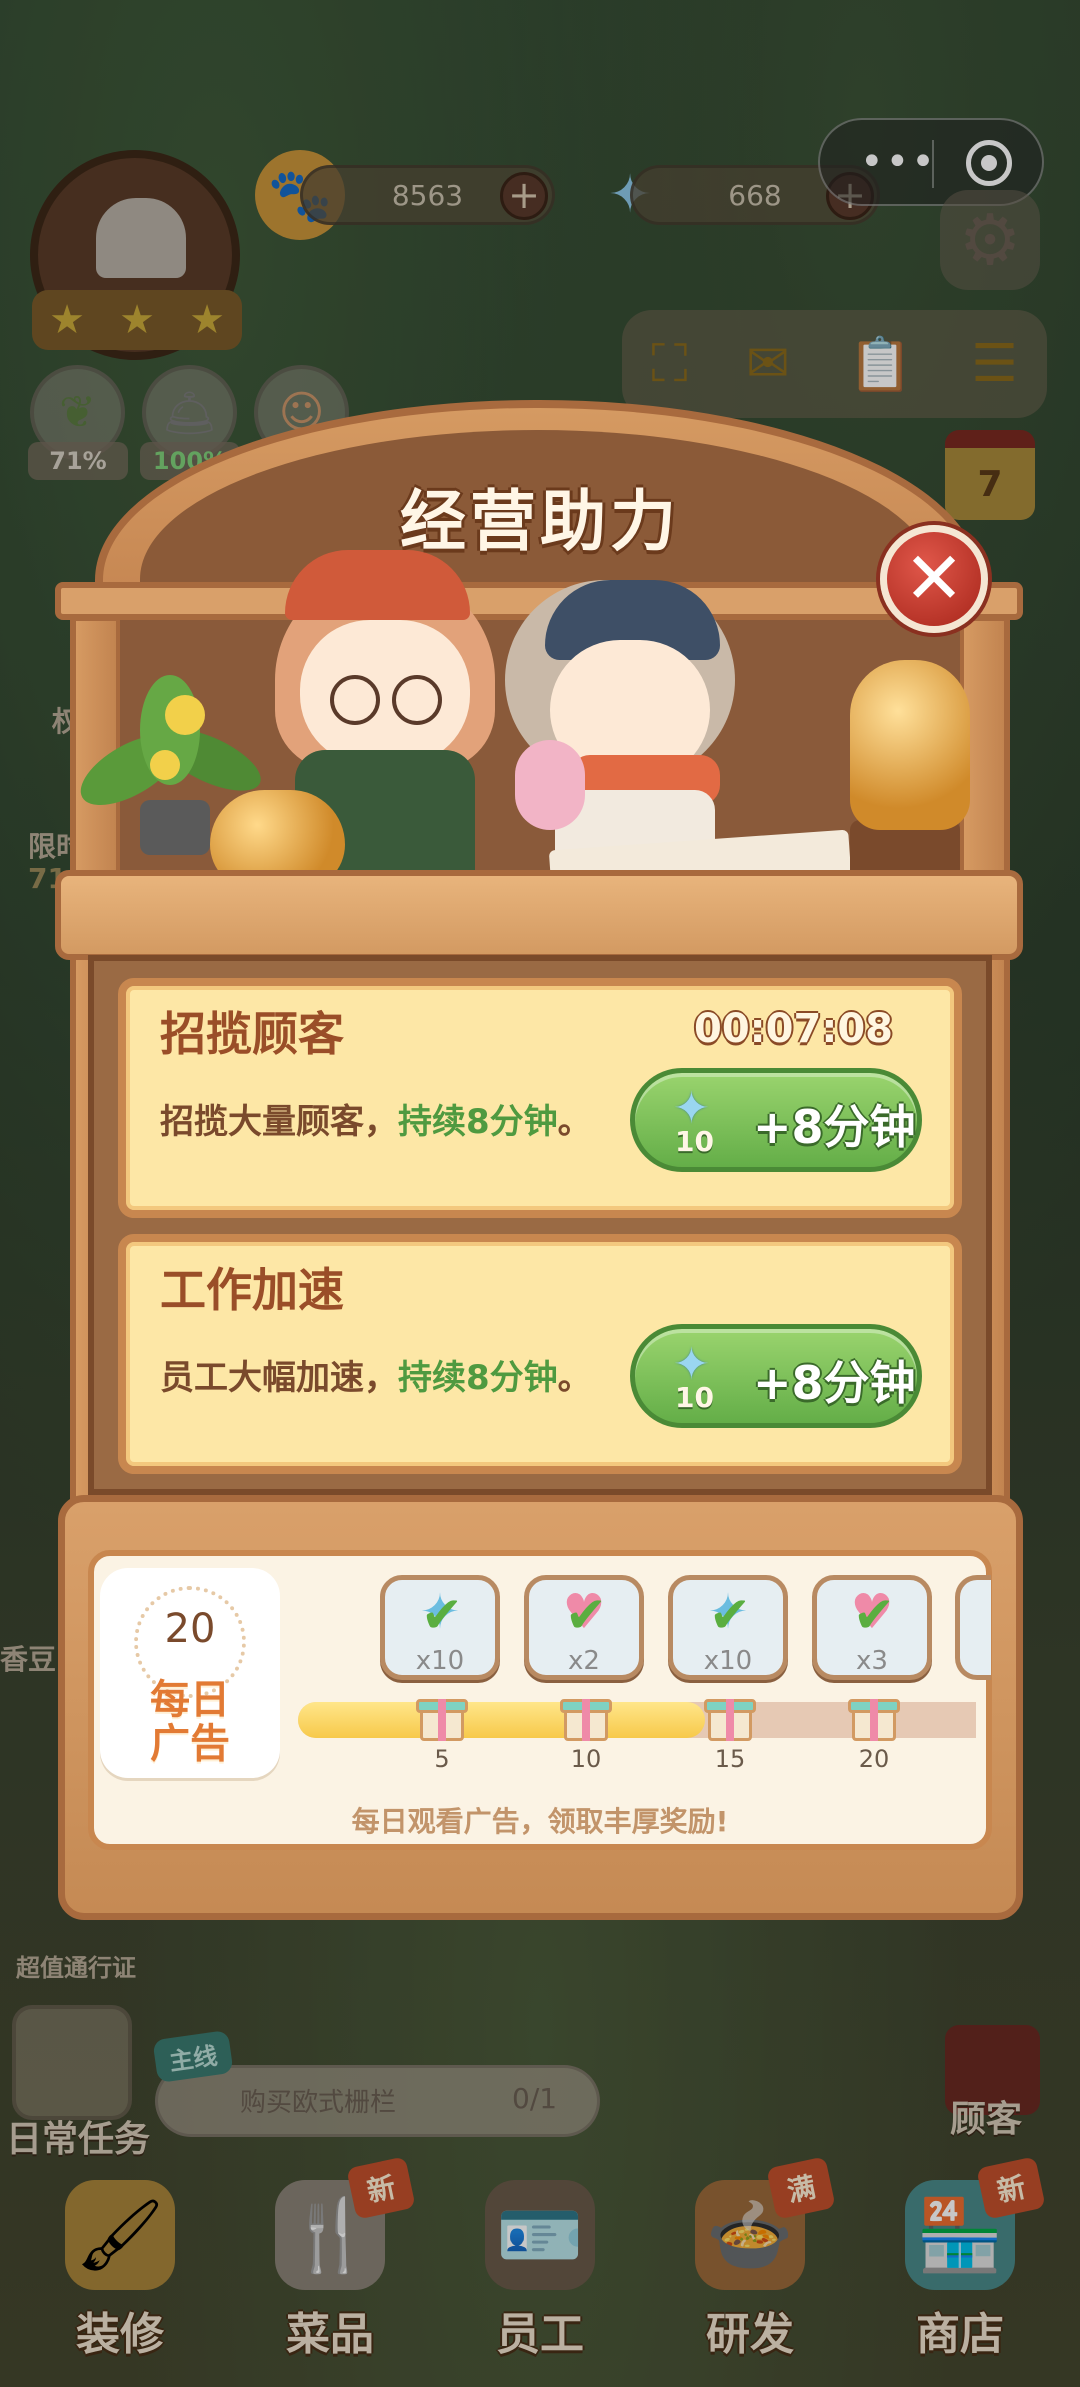 This screenshot has width=1080, height=2387. Describe the element at coordinates (730, 1759) in the screenshot. I see `milestone-label: 15` at that location.